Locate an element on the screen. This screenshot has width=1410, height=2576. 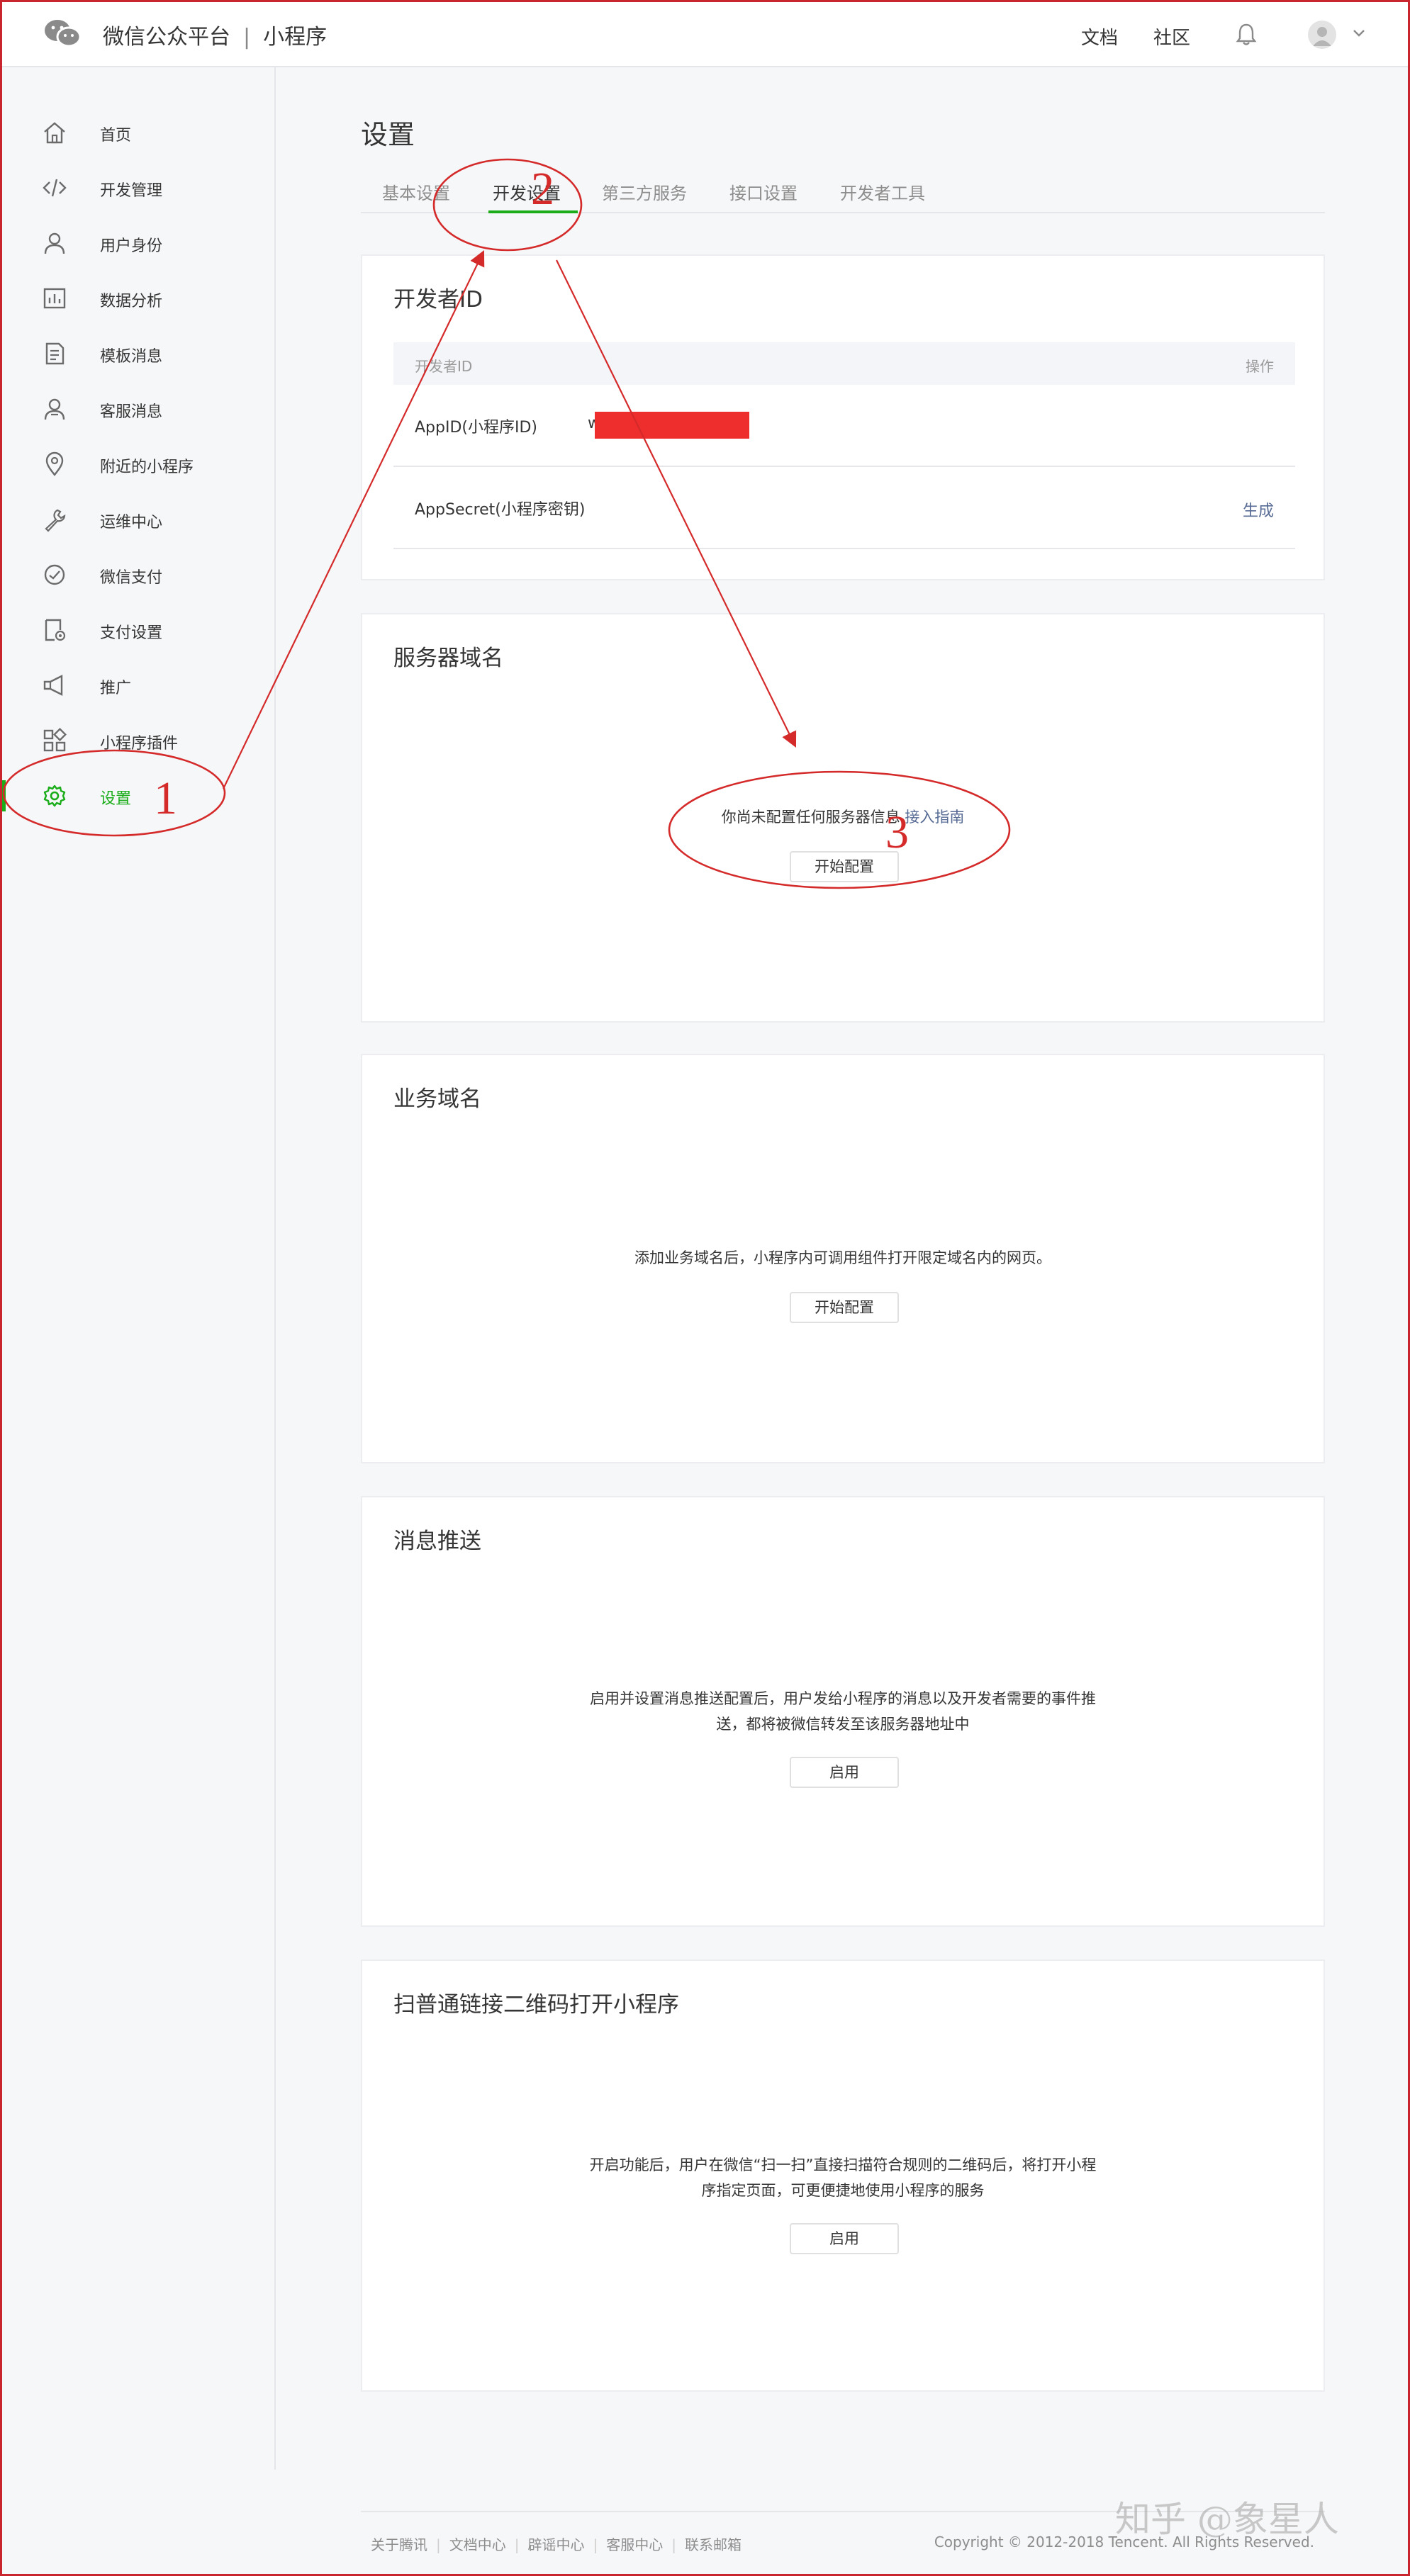
avatar is located at coordinates (1322, 35).